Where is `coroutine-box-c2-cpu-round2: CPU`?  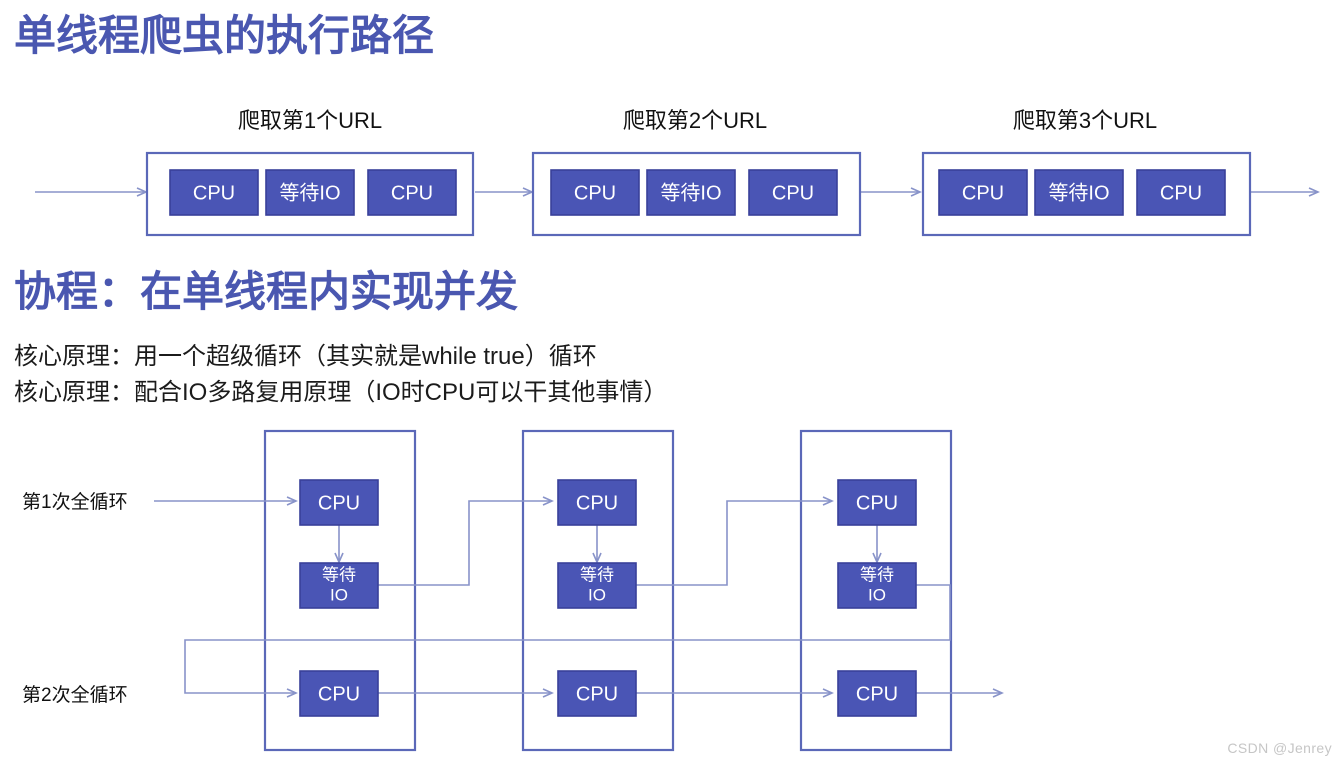
coroutine-box-c2-cpu-round2: CPU is located at coordinates (597, 693).